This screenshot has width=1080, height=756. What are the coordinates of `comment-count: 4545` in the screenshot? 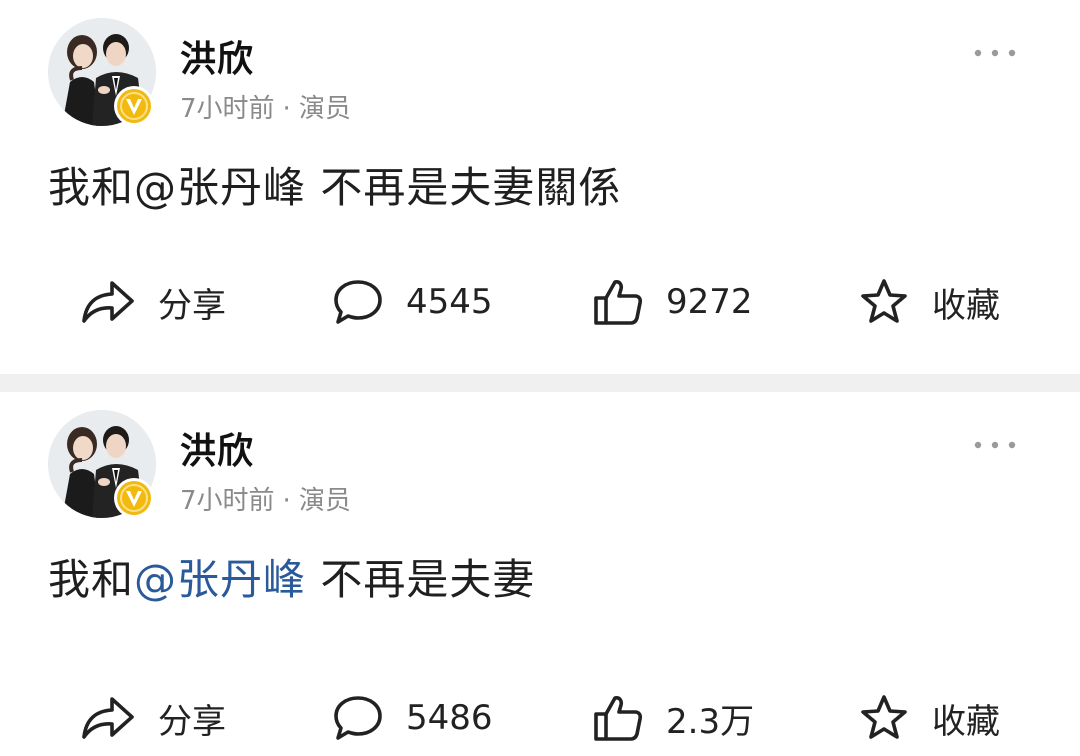 It's located at (449, 302).